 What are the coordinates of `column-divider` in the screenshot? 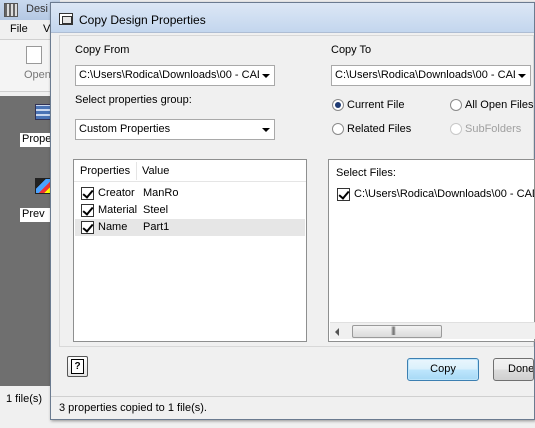 It's located at (136, 171).